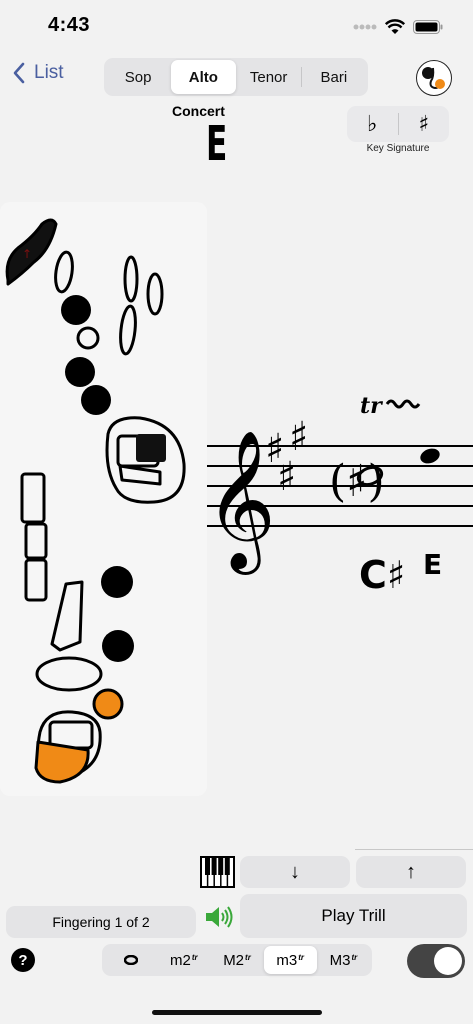 This screenshot has height=1024, width=473. What do you see at coordinates (64, 272) in the screenshot?
I see `palm-key-d` at bounding box center [64, 272].